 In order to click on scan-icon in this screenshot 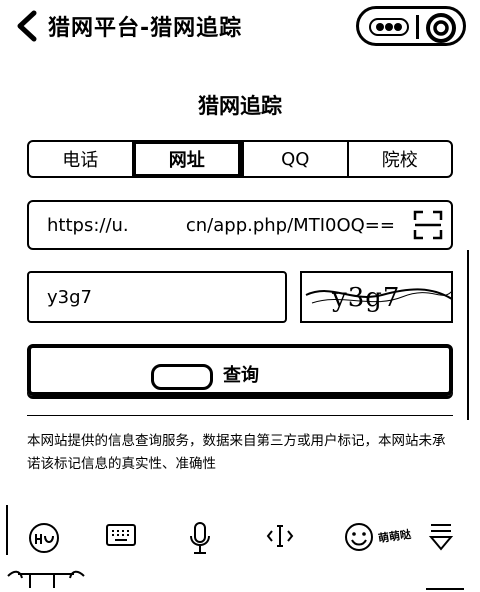, I will do `click(428, 225)`.